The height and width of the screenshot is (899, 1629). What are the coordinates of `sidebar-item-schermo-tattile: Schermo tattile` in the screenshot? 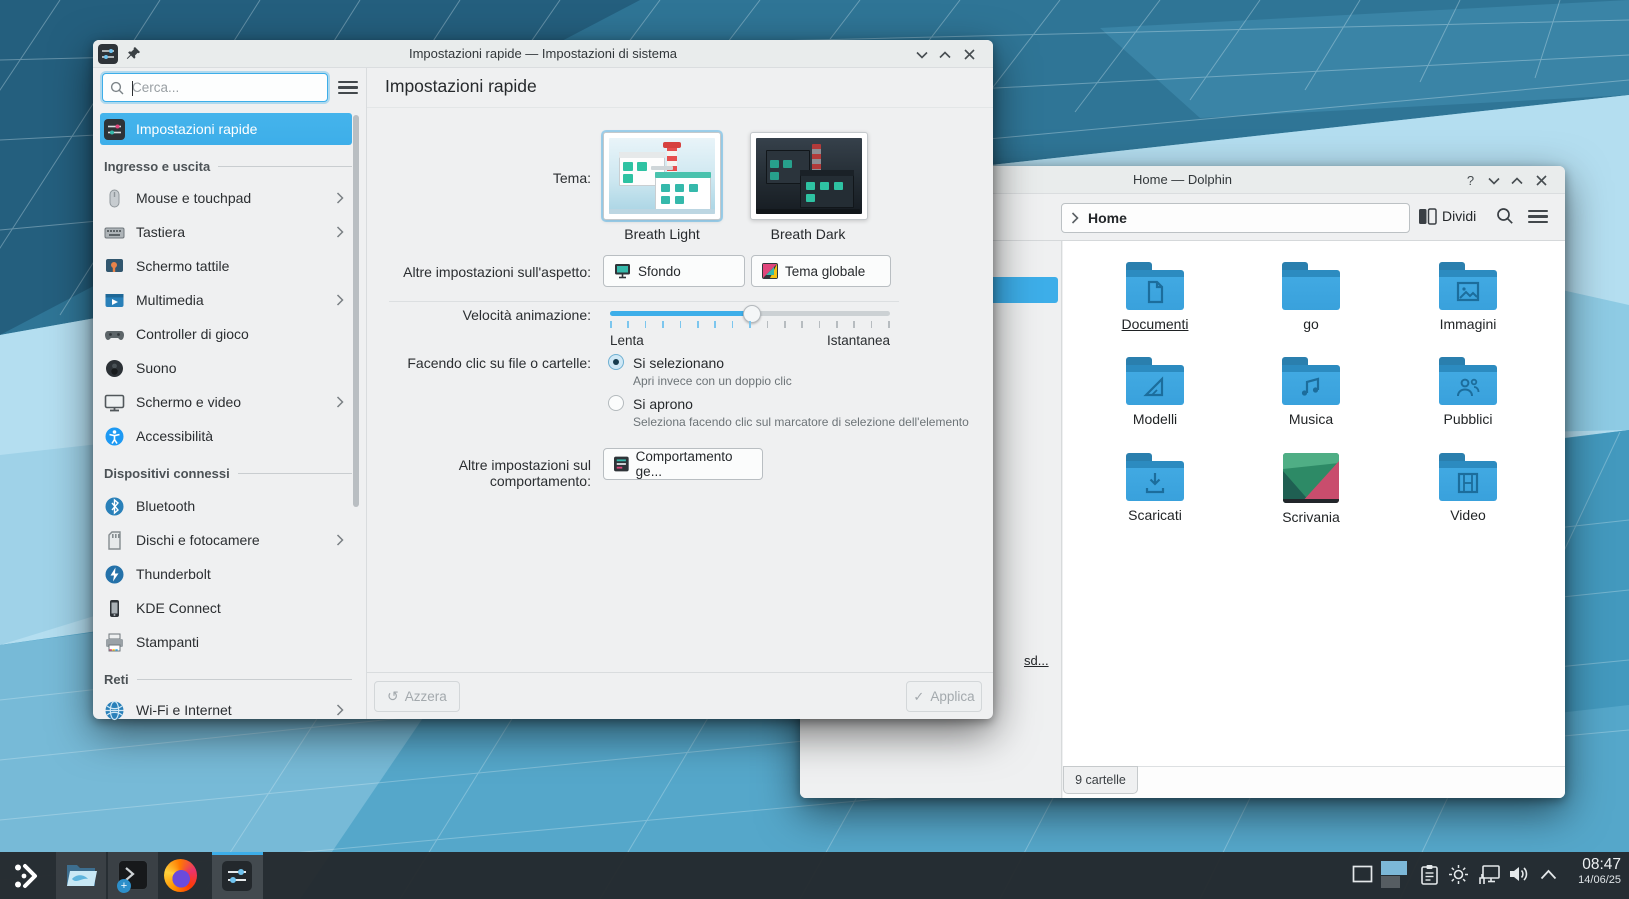 It's located at (226, 266).